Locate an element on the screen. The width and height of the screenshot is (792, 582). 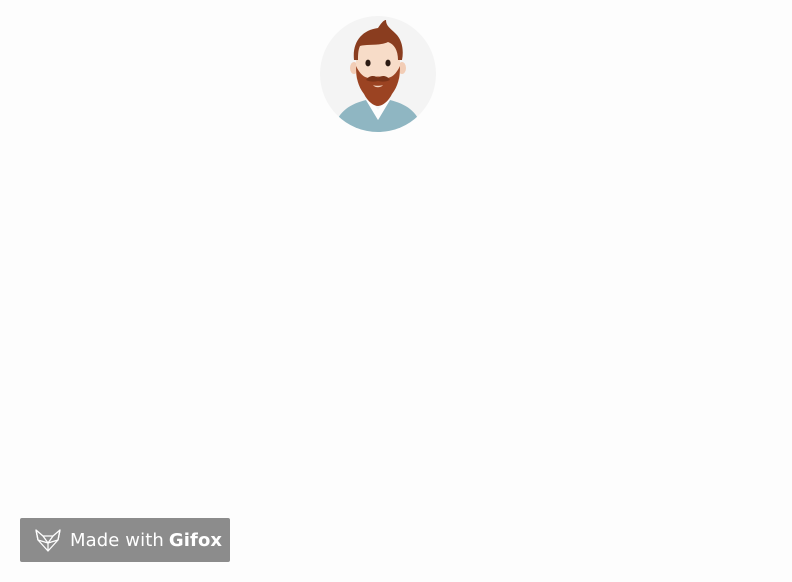
made-with-gifox-badge: Made with Gifox is located at coordinates (125, 540).